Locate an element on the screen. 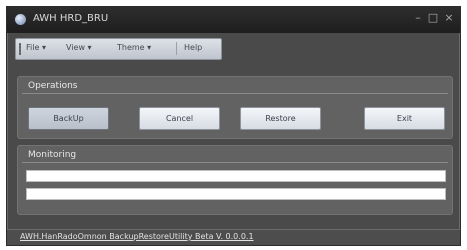 The height and width of the screenshot is (250, 467). window-title: AWH HRD_BRU is located at coordinates (71, 18).